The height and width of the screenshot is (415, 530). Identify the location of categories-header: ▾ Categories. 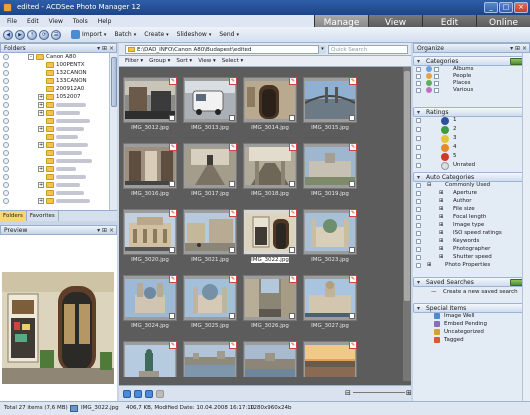
(471, 61).